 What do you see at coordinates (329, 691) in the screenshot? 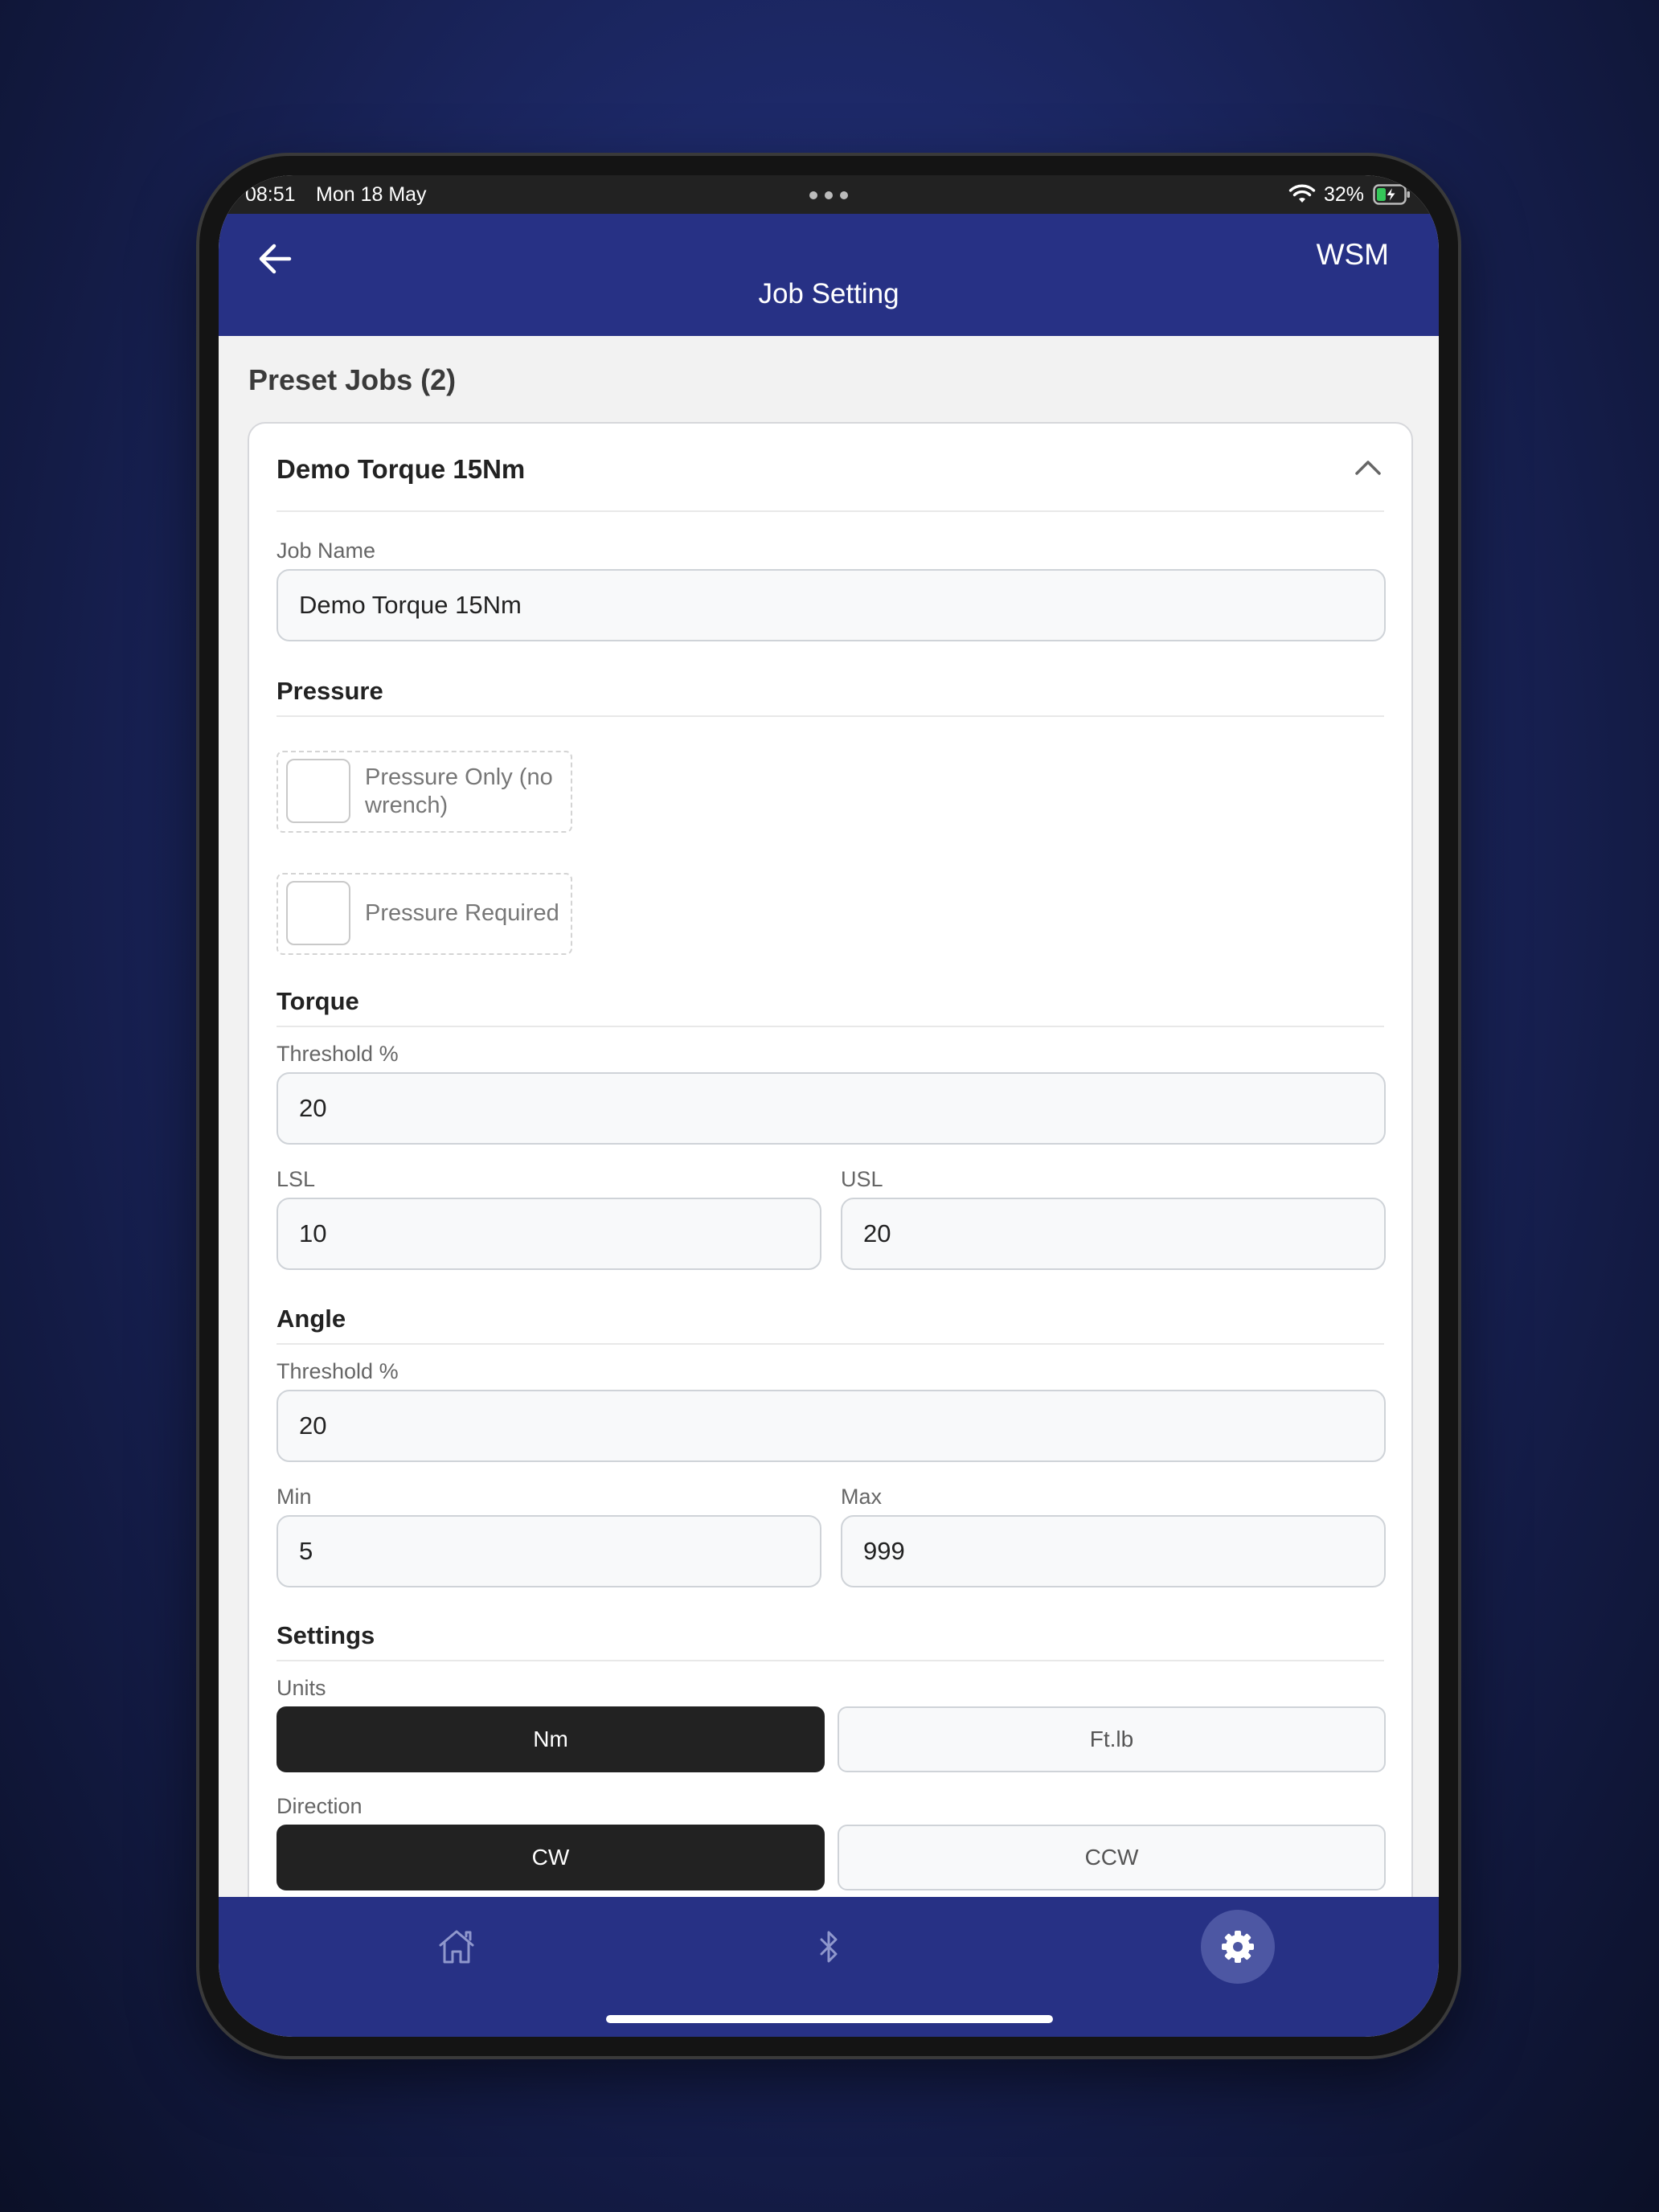
I see `pressure-heading: Pressure` at bounding box center [329, 691].